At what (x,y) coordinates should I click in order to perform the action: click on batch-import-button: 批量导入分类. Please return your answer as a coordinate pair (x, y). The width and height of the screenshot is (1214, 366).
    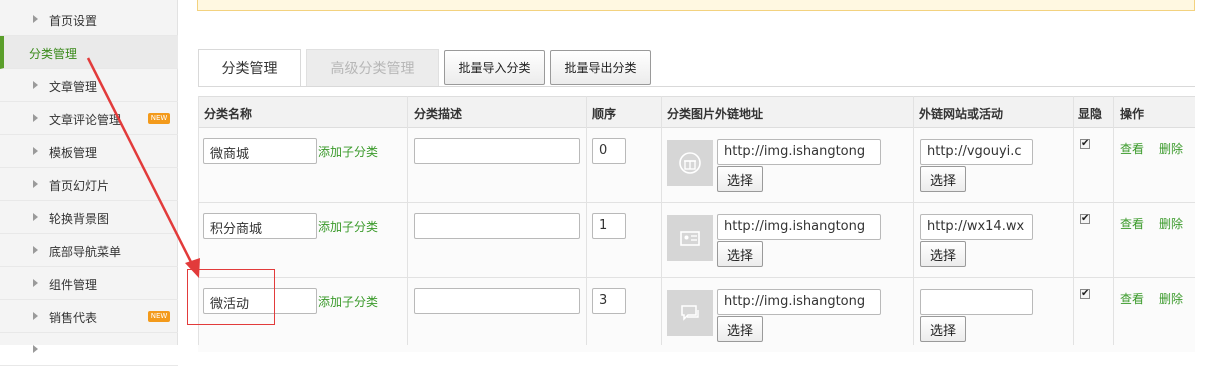
    Looking at the image, I should click on (494, 67).